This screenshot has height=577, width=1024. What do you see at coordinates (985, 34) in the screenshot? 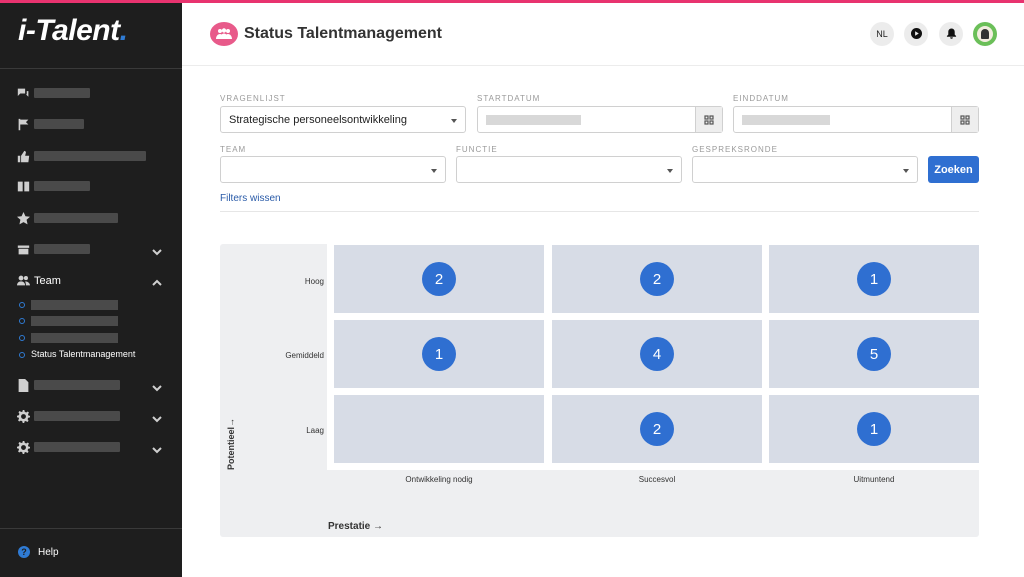
I see `avatar` at bounding box center [985, 34].